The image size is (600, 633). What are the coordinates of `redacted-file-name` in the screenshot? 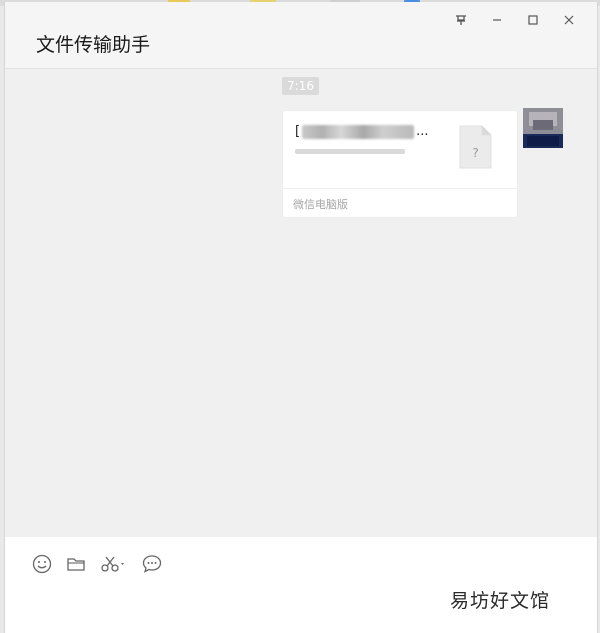 It's located at (358, 131).